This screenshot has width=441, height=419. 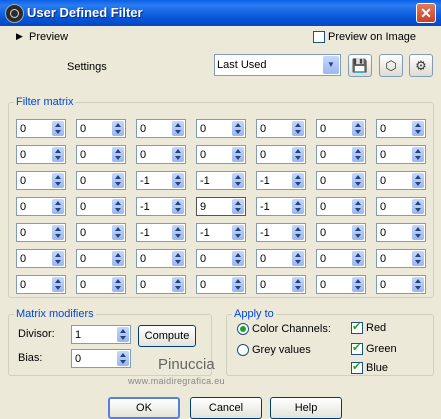 What do you see at coordinates (41, 154) in the screenshot?
I see `matrix-cell-r2-c1: 0` at bounding box center [41, 154].